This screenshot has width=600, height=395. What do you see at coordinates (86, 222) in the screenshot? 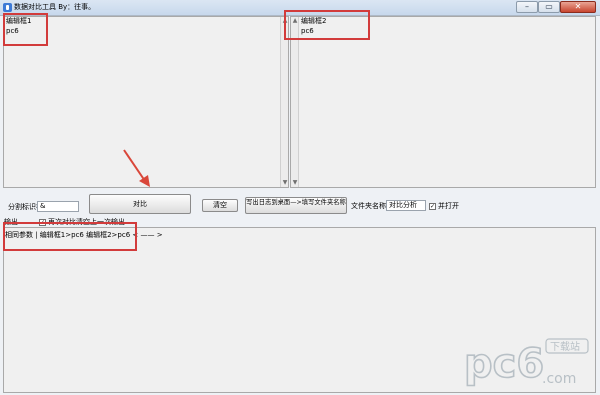
I see `clear-previous-label: 再次对比清空上一次输出` at bounding box center [86, 222].